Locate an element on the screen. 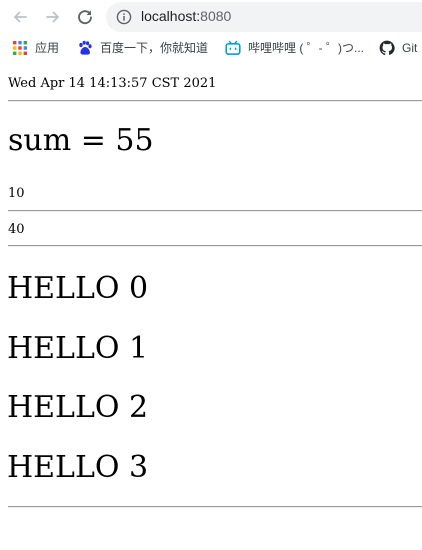 This screenshot has width=422, height=550. hello-heading: HELLO 1 is located at coordinates (78, 348).